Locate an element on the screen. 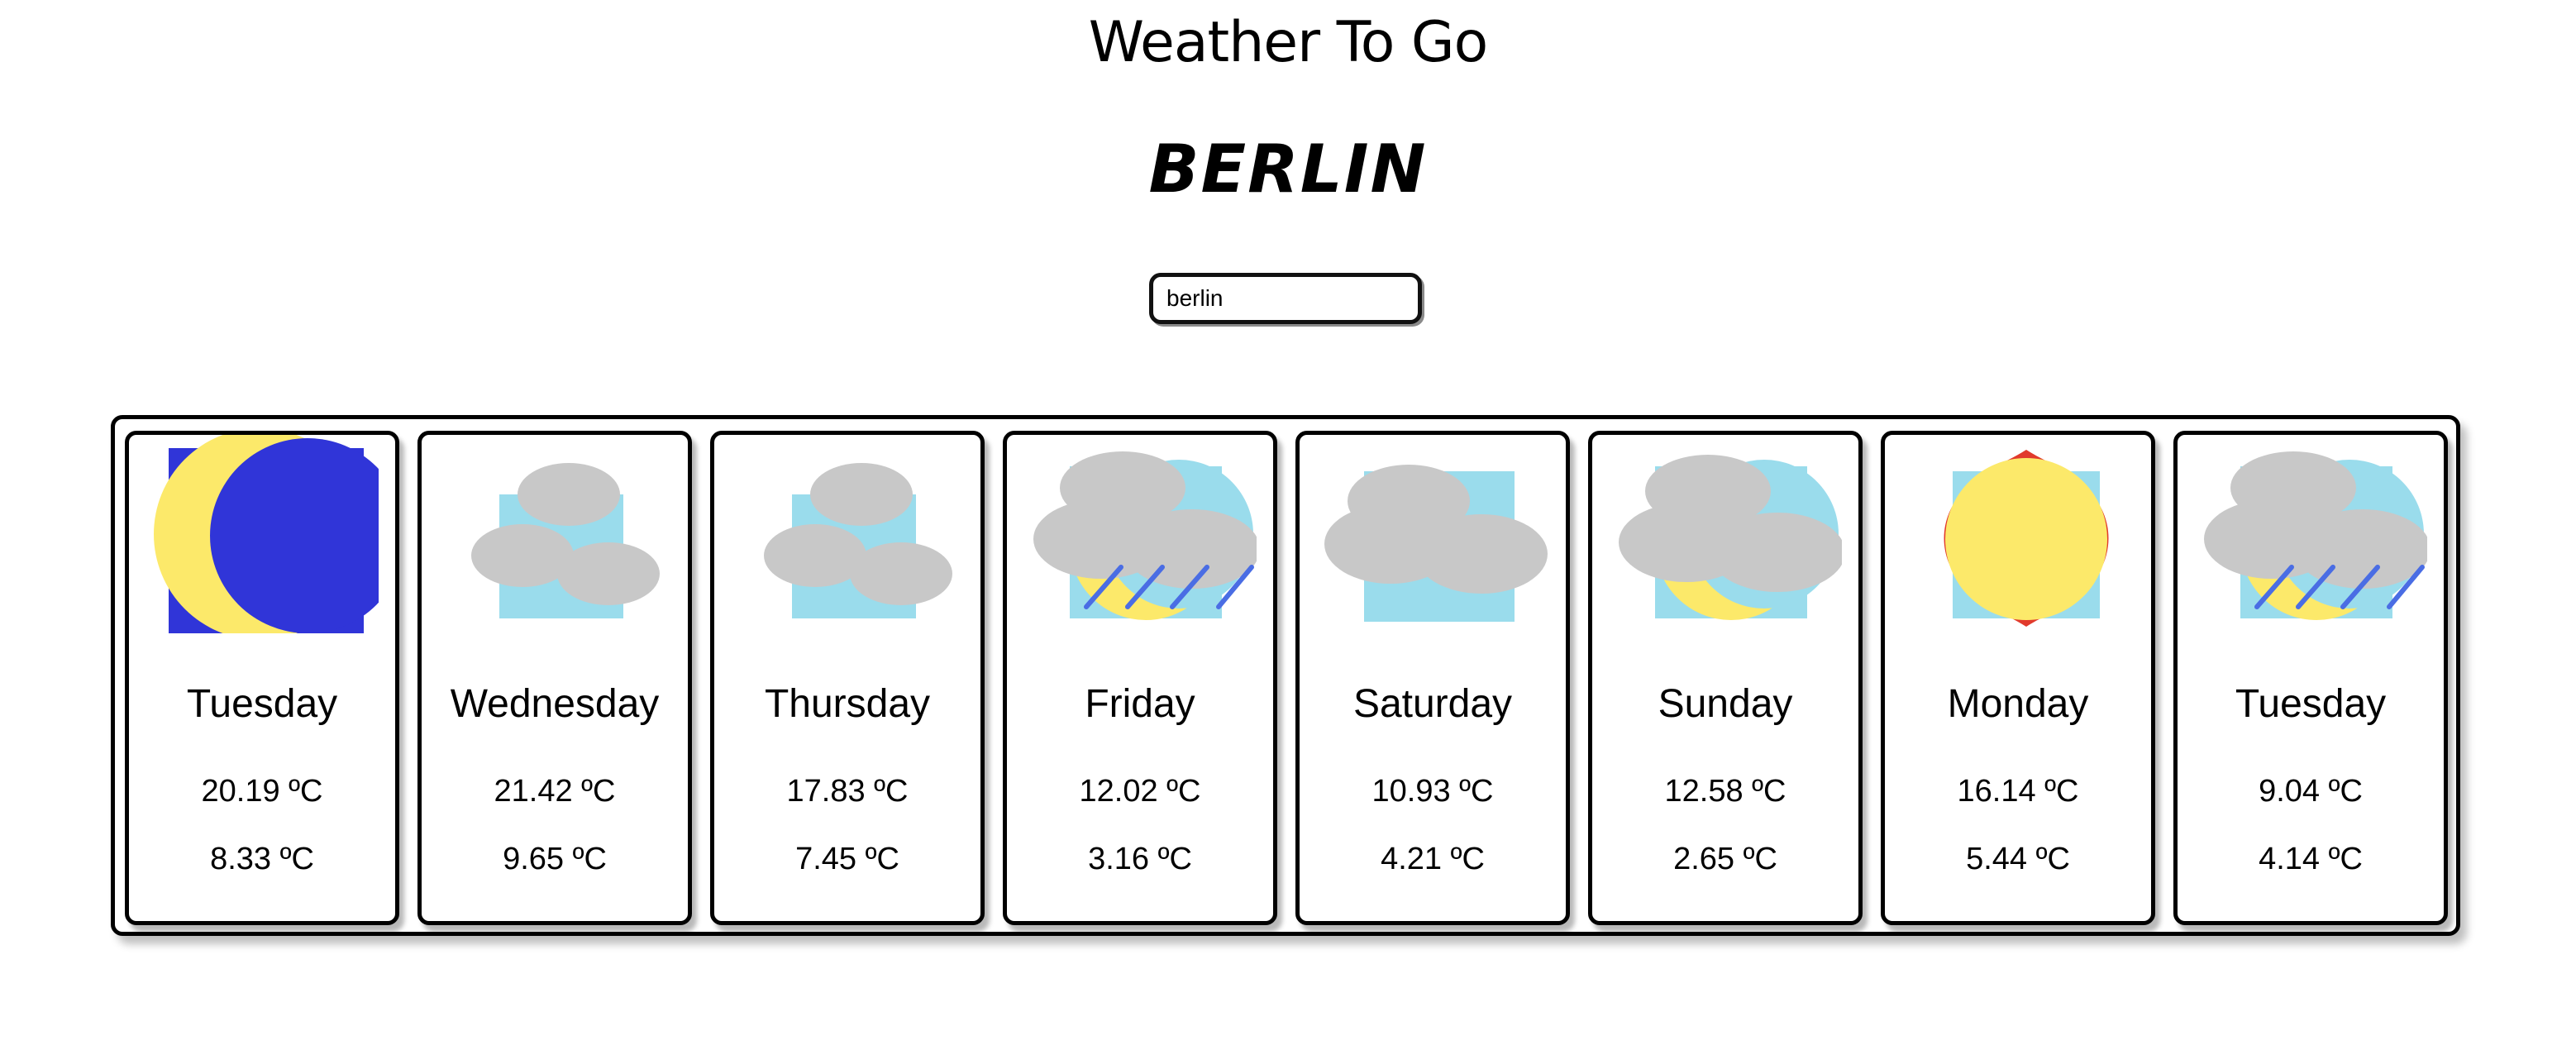  clear-night-icon is located at coordinates (266, 534).